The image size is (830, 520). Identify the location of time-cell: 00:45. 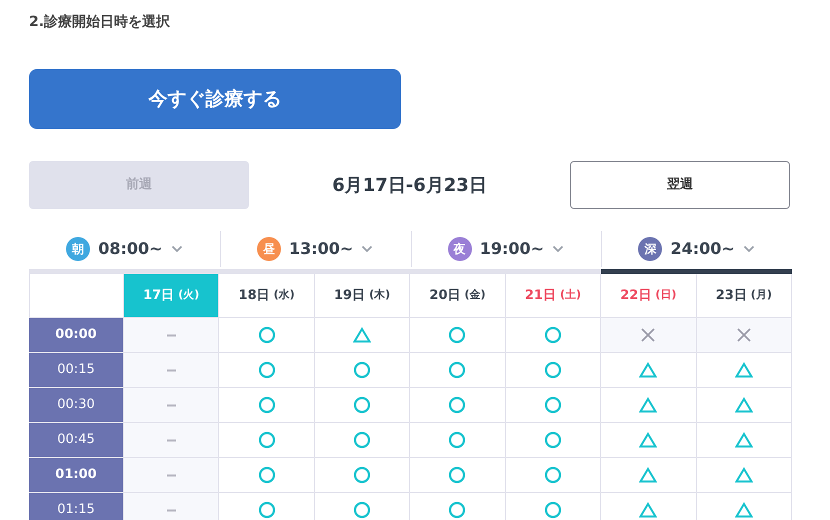
(76, 440).